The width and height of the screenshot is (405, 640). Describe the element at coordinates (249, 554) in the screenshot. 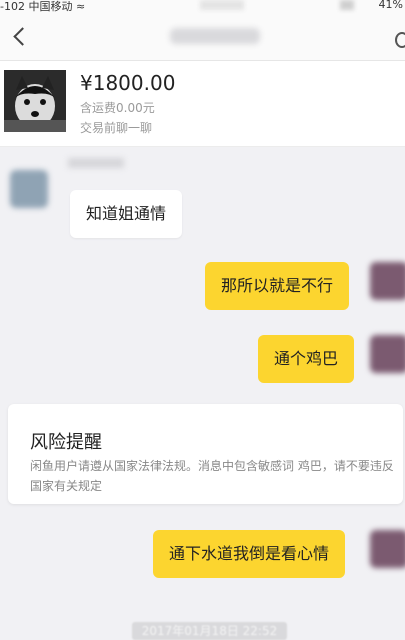

I see `message-bubble-outgoing: 通下水道我倒是看心情` at that location.